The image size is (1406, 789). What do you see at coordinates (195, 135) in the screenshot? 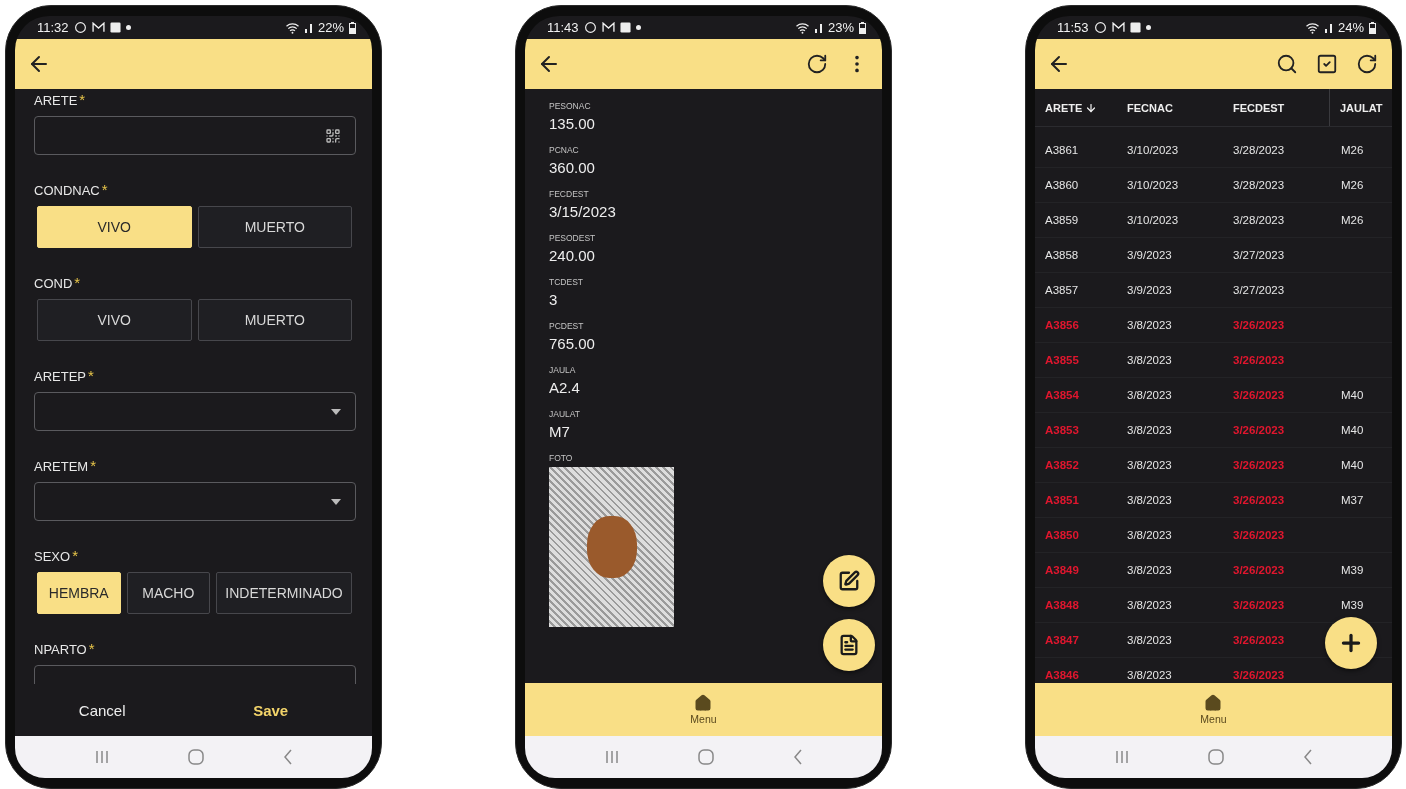
I see `input-field` at bounding box center [195, 135].